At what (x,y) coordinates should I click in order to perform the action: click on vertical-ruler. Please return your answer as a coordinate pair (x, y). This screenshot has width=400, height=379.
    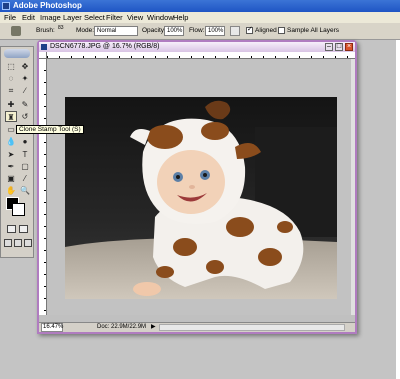
    Looking at the image, I should click on (43, 187).